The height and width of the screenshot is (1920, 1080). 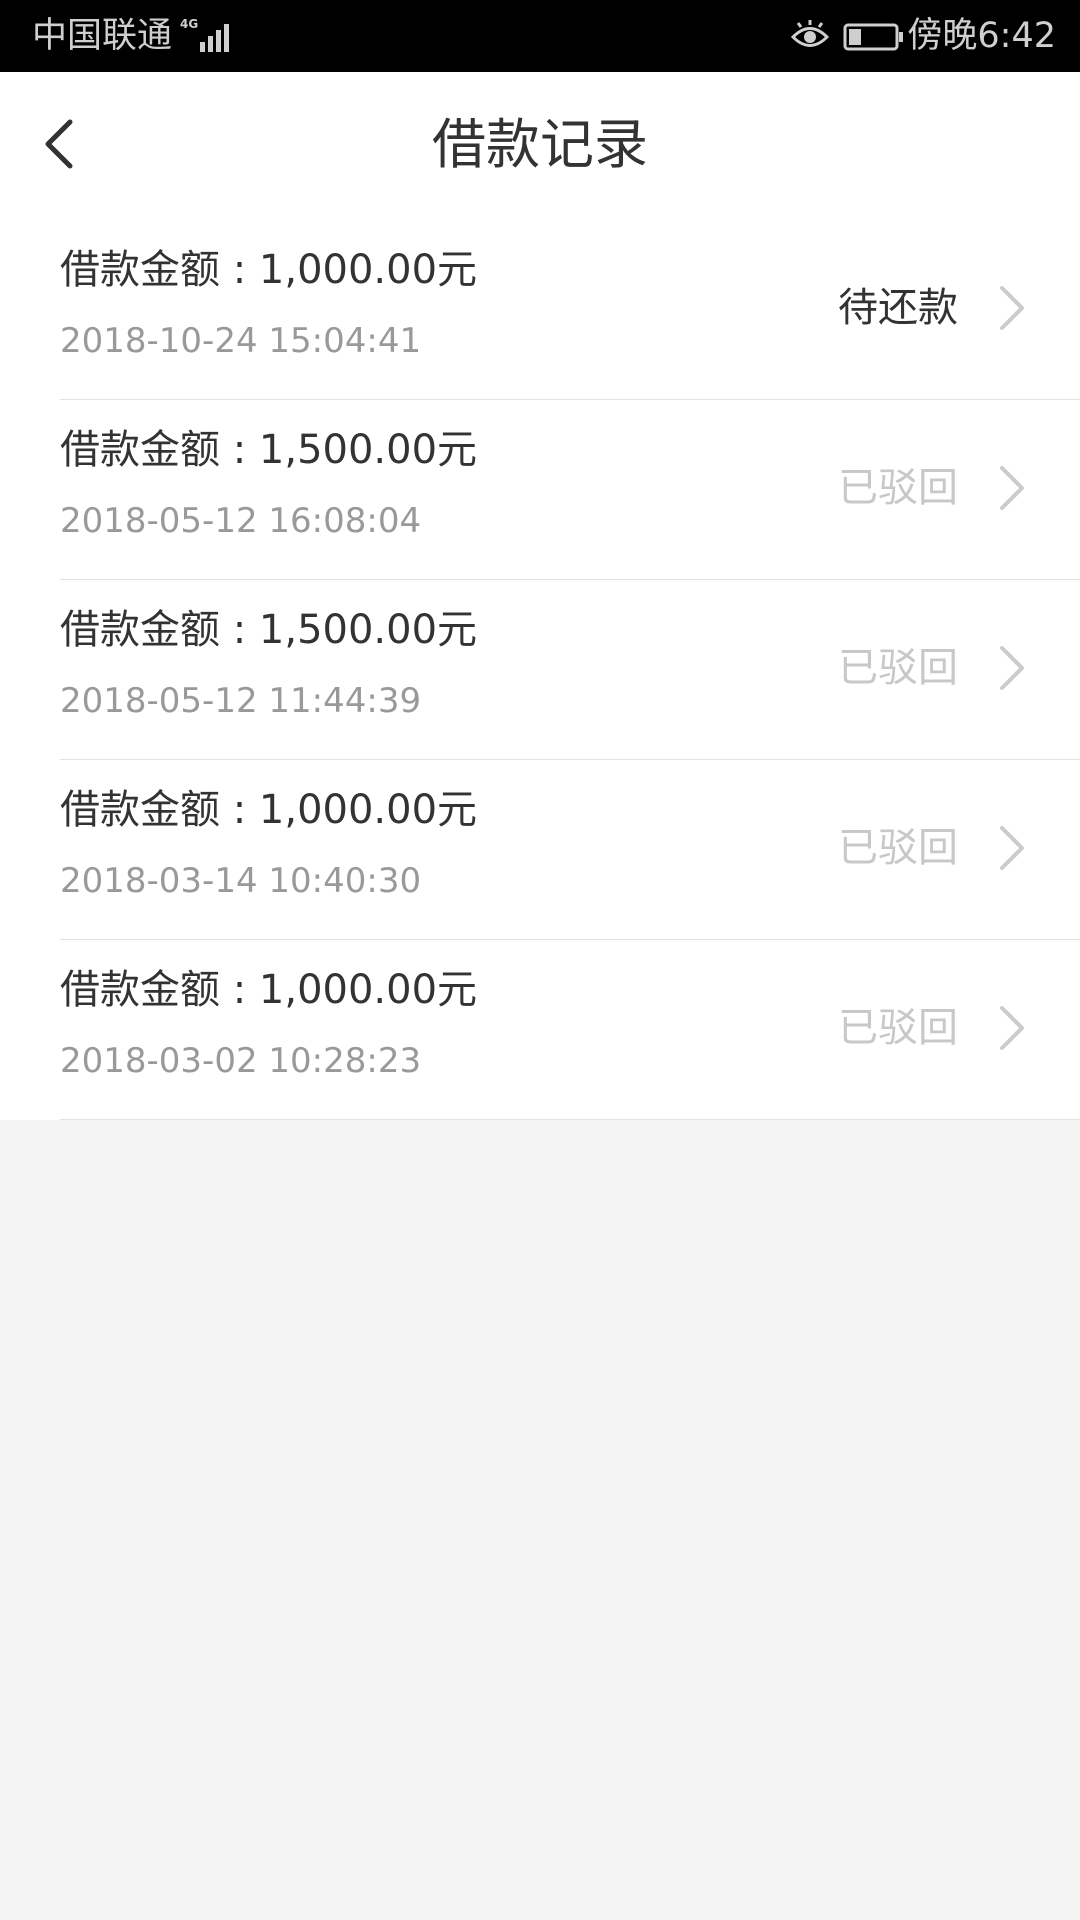 I want to click on loan-time: 2018-03-14 10:40:30, so click(x=241, y=881).